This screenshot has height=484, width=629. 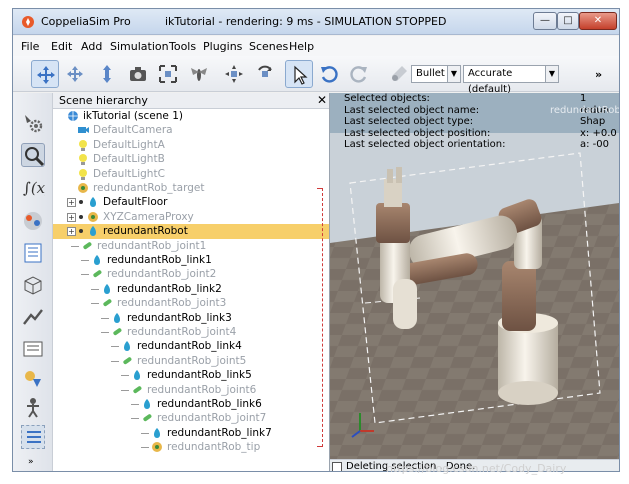 What do you see at coordinates (191, 130) in the screenshot?
I see `tree-row: DefaultCamera` at bounding box center [191, 130].